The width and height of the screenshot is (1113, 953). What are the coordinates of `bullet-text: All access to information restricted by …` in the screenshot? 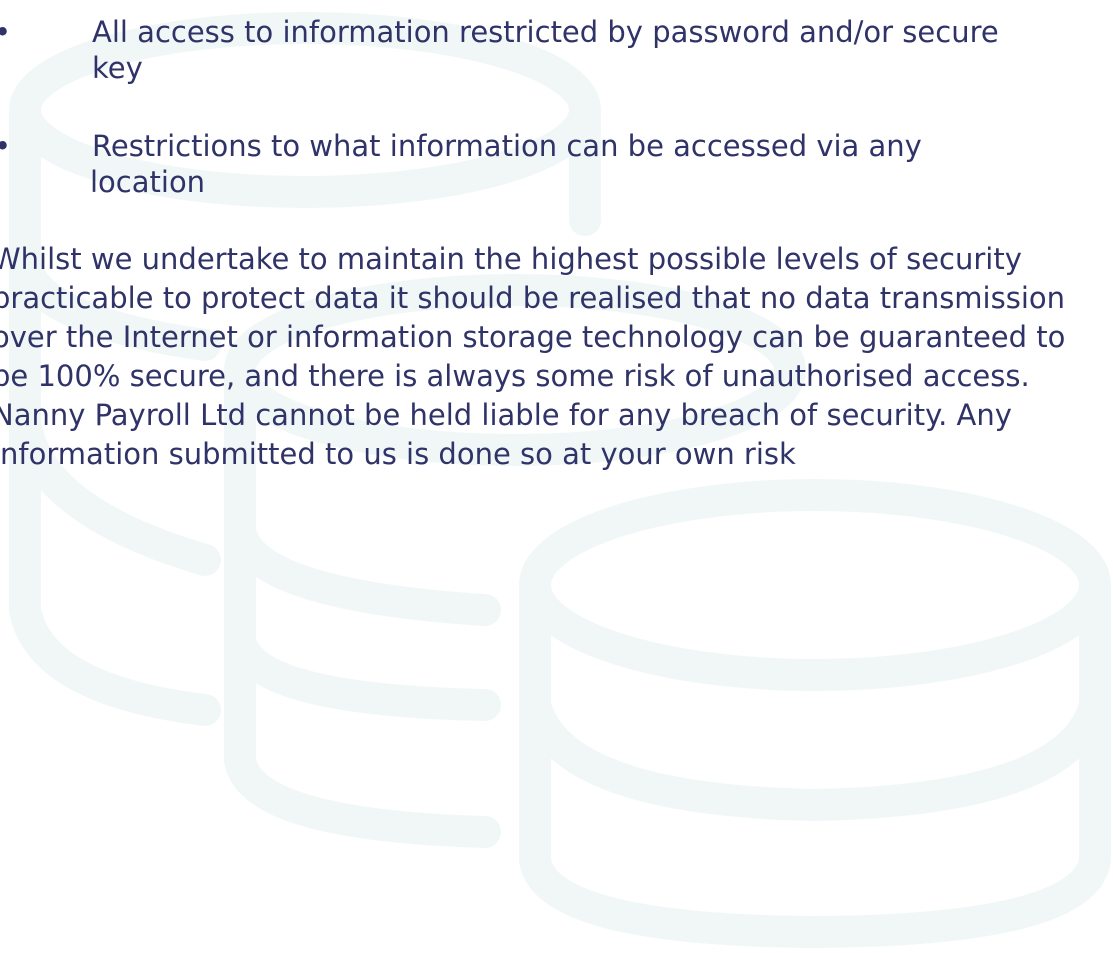 It's located at (545, 50).